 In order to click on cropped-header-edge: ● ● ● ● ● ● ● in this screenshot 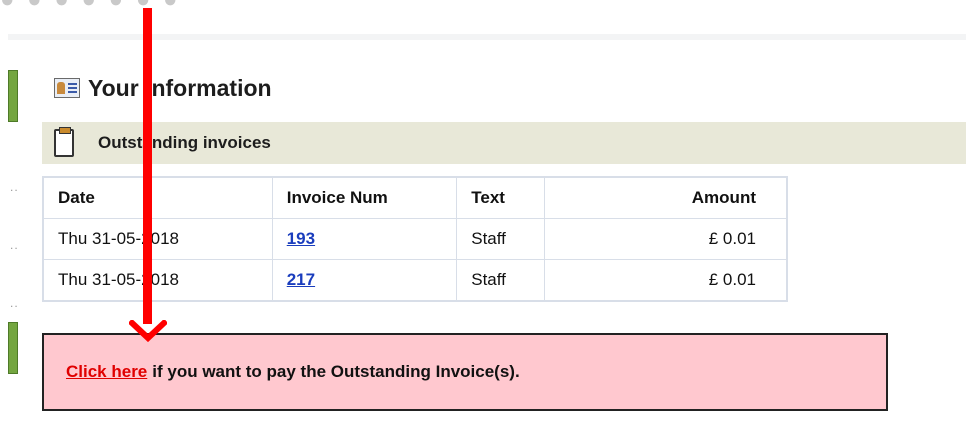, I will do `click(90, 7)`.